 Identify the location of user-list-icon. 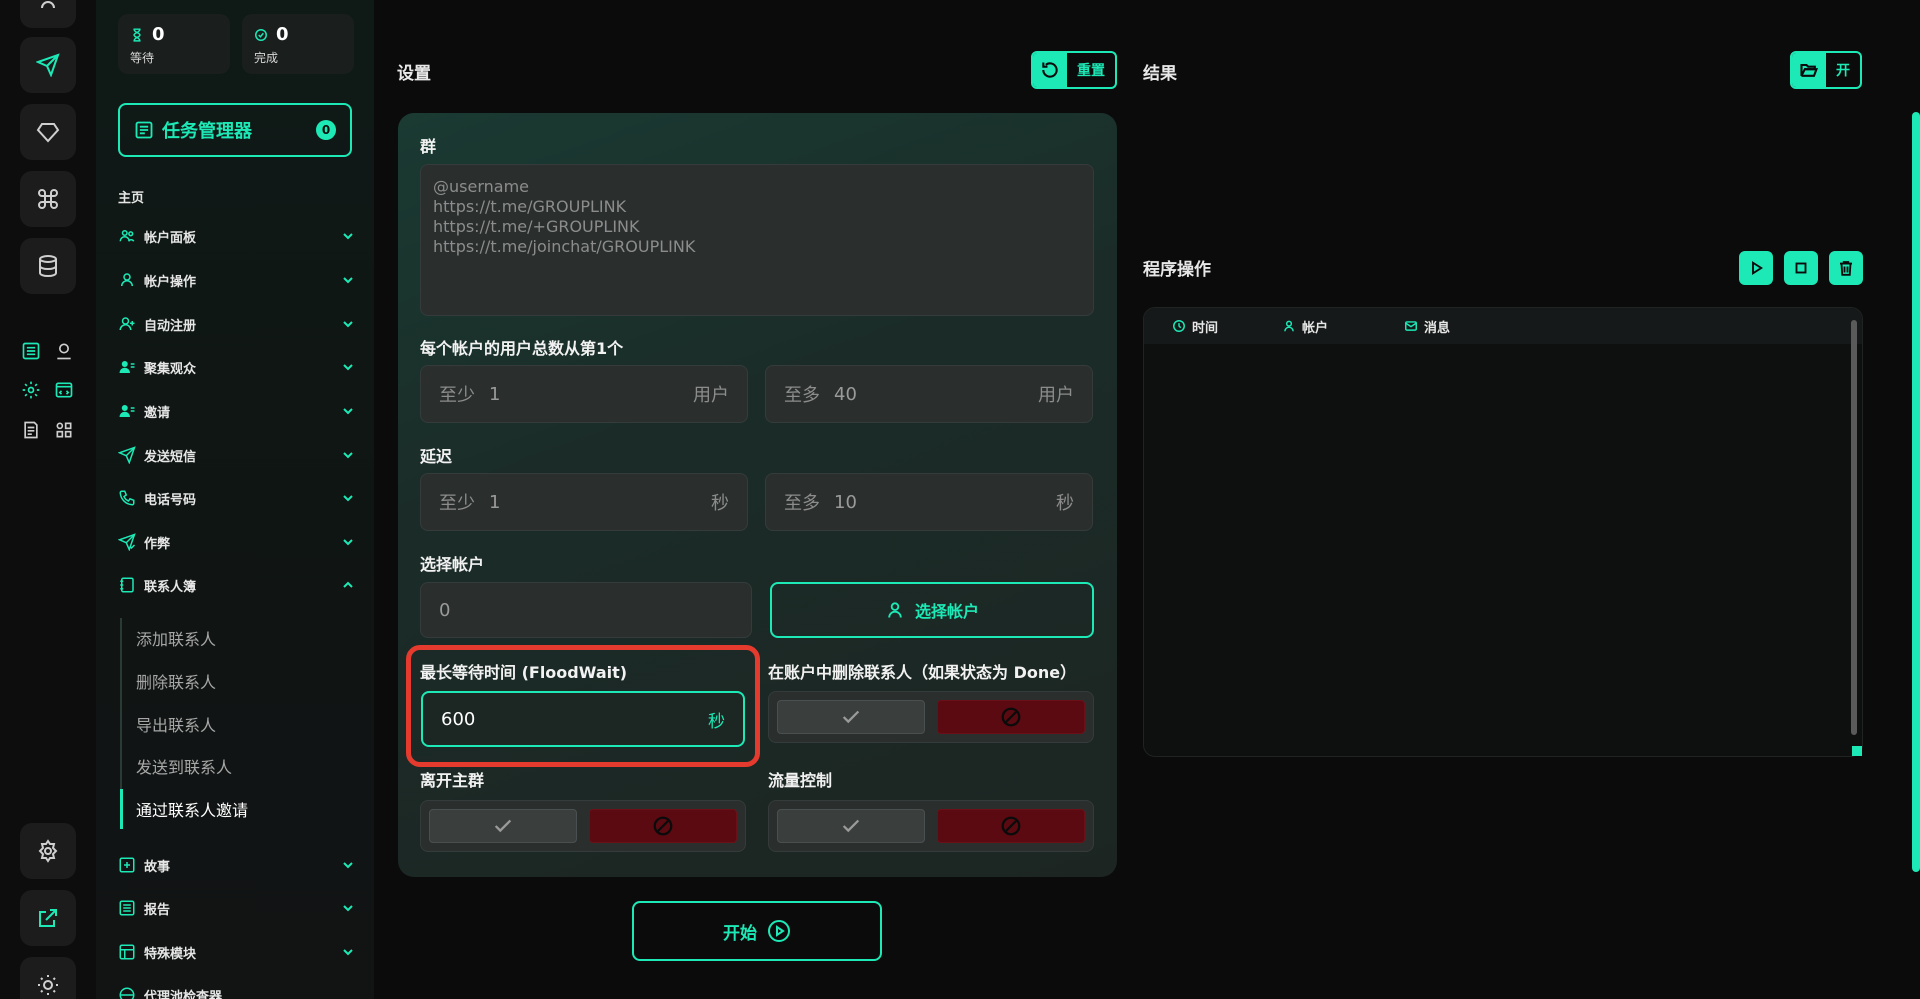
(127, 367).